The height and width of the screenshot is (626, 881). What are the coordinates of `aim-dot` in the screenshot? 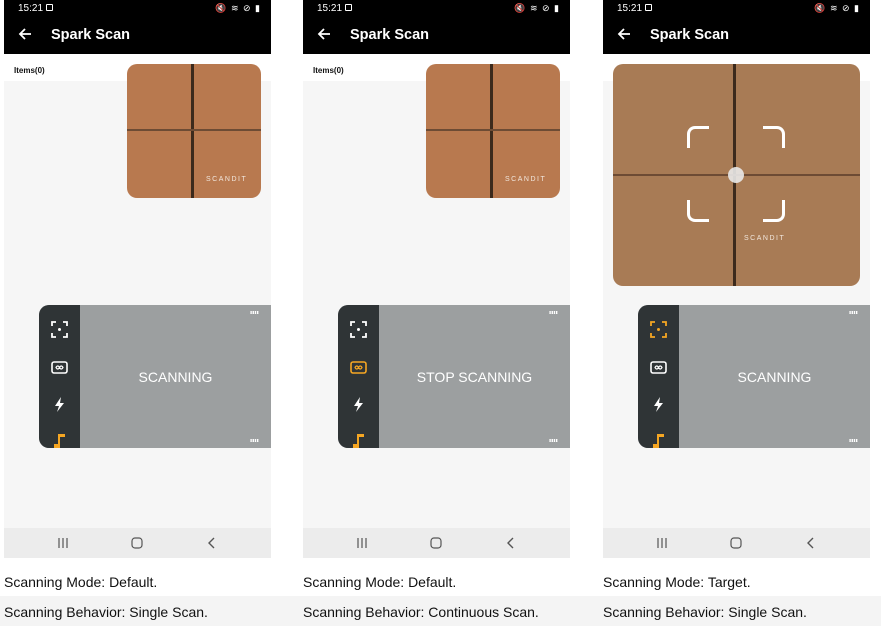 It's located at (736, 175).